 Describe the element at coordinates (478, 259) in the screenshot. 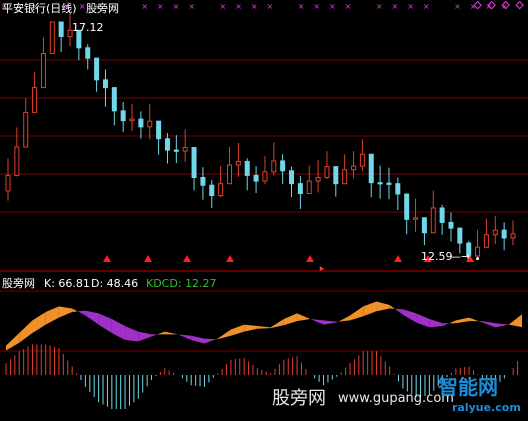

I see `low-point-dot` at that location.